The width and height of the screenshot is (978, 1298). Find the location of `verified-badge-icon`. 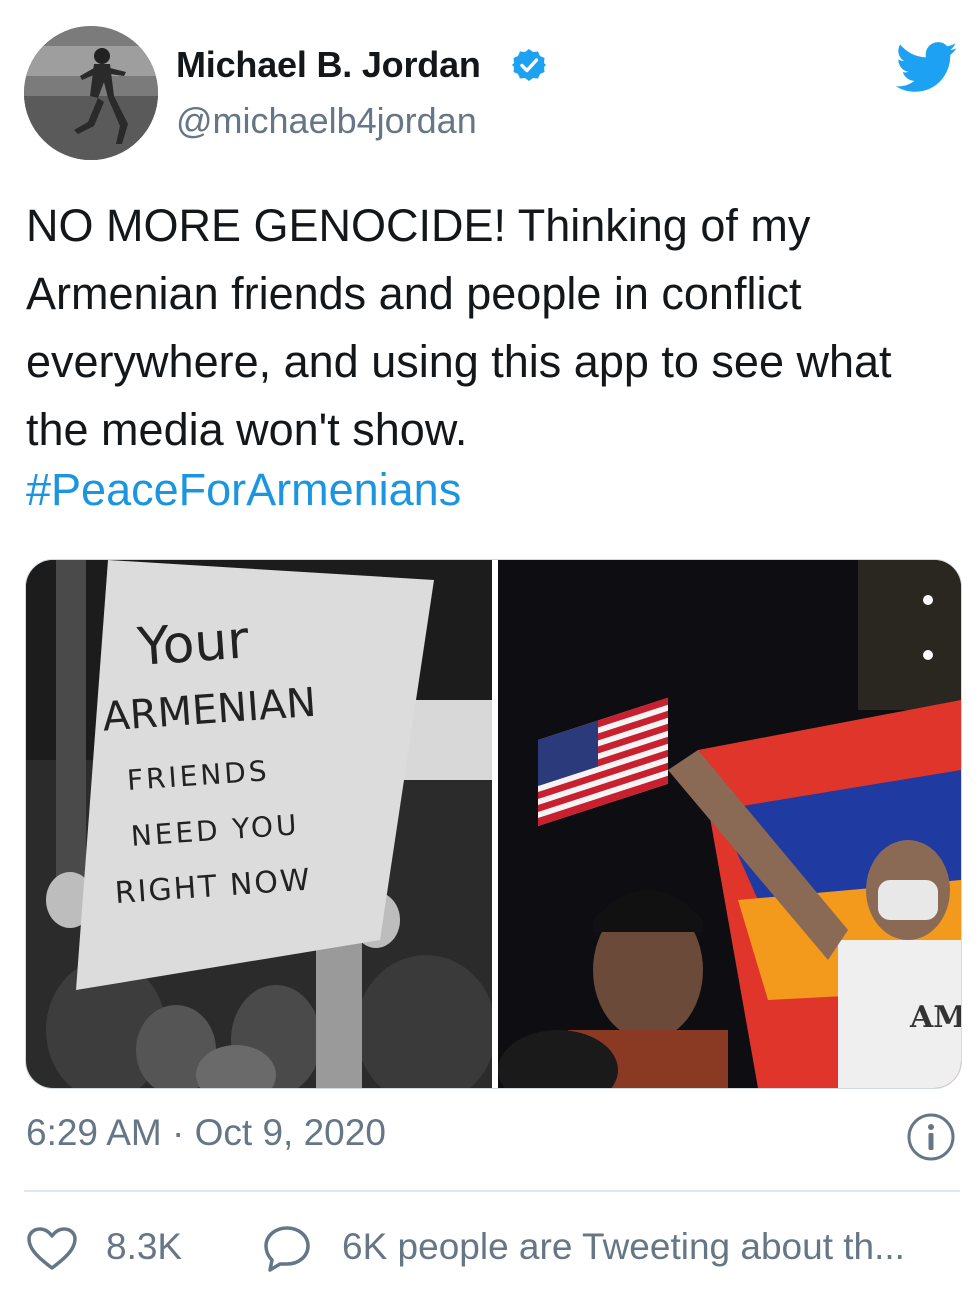

verified-badge-icon is located at coordinates (529, 65).